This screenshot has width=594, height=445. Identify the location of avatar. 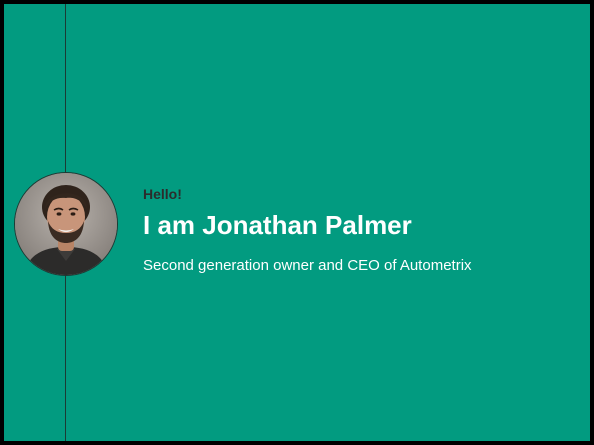
(66, 224).